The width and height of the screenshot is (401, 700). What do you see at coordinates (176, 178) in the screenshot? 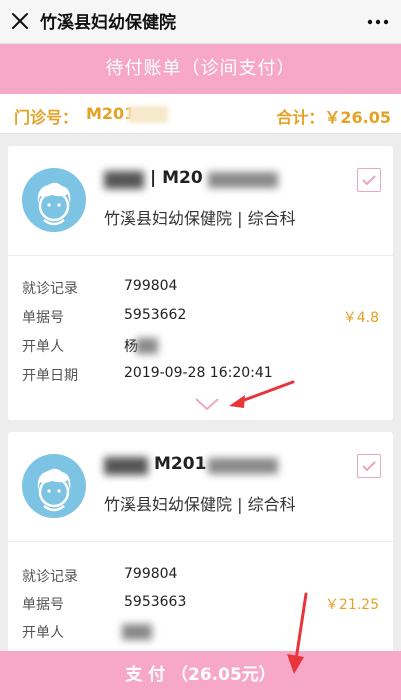
I see `patient-id: | M20` at bounding box center [176, 178].